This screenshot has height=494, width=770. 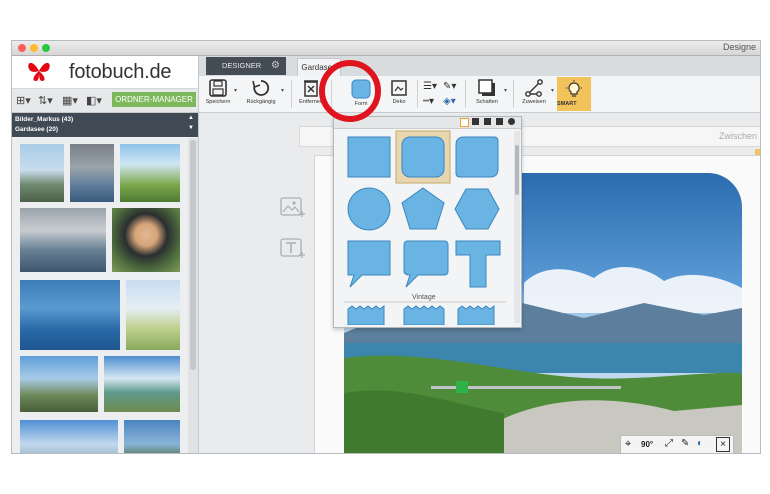 What do you see at coordinates (293, 208) in the screenshot?
I see `add-image-icon` at bounding box center [293, 208].